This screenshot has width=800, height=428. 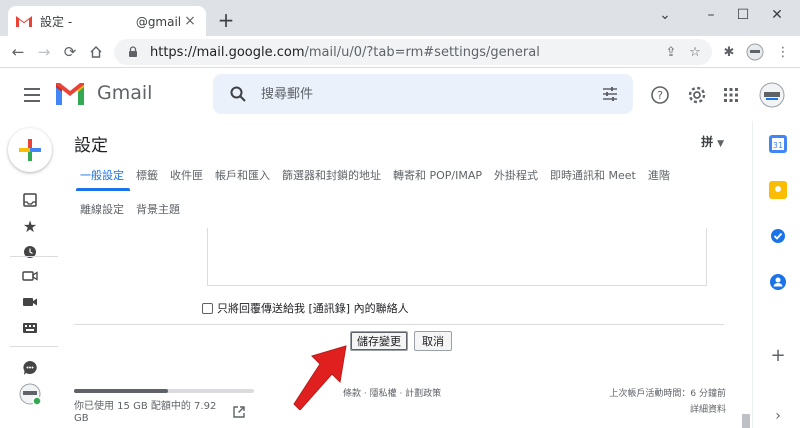 What do you see at coordinates (226, 20) in the screenshot?
I see `new-tab-button: +` at bounding box center [226, 20].